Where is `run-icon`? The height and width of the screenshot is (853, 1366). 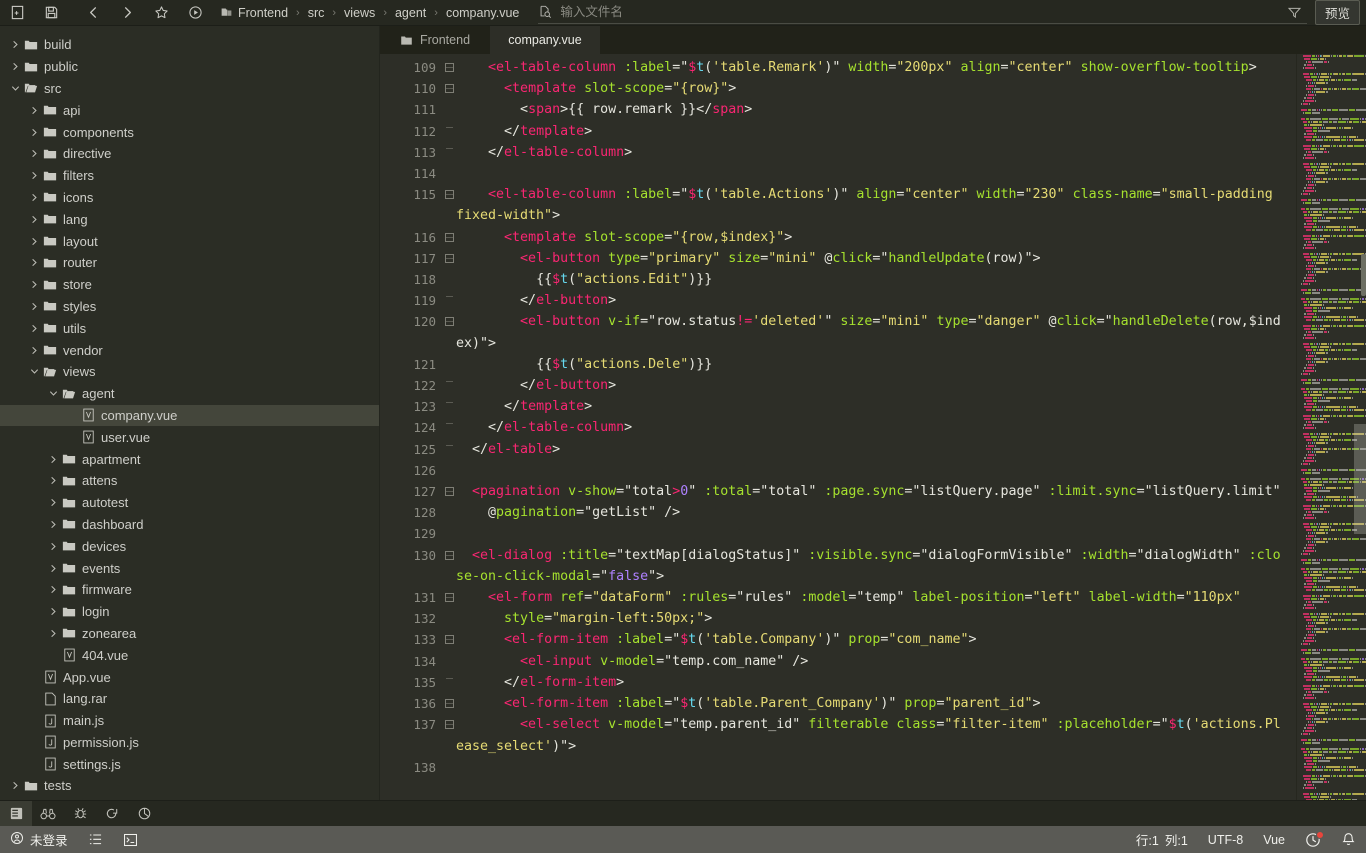 run-icon is located at coordinates (195, 13).